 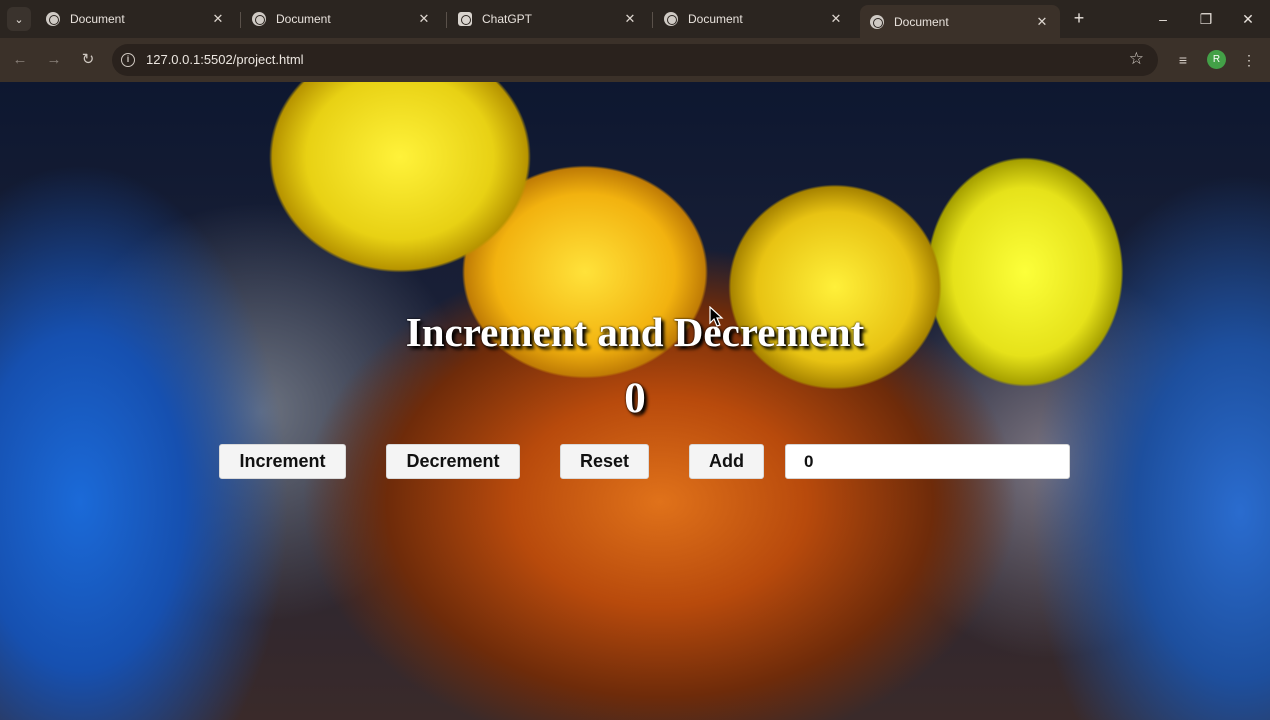 I want to click on decrement-button: Decrement, so click(x=453, y=461).